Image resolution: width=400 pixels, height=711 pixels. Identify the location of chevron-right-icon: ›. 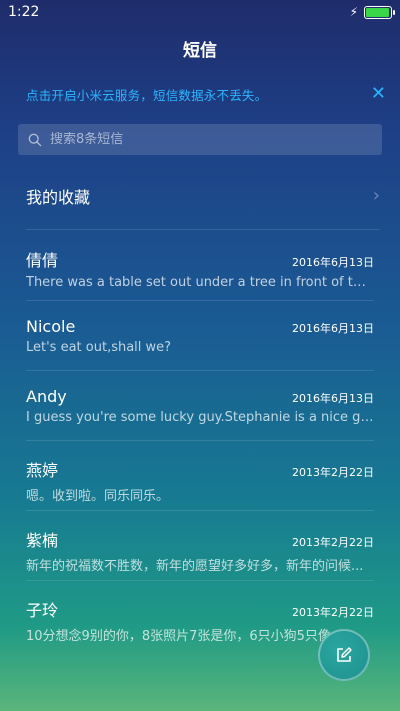
(376, 195).